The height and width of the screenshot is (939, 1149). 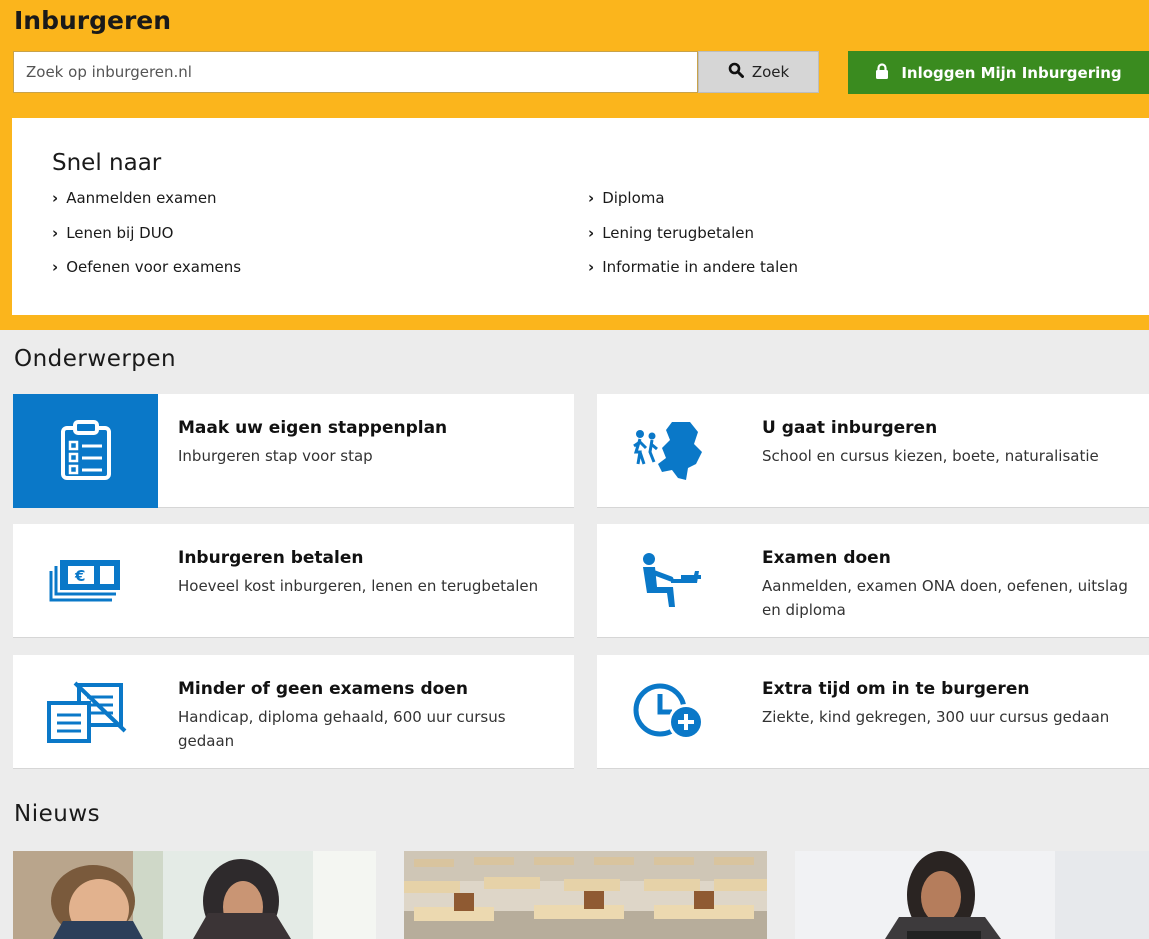 I want to click on topic-card-title: Maak uw eigen stappenplan, so click(x=313, y=428).